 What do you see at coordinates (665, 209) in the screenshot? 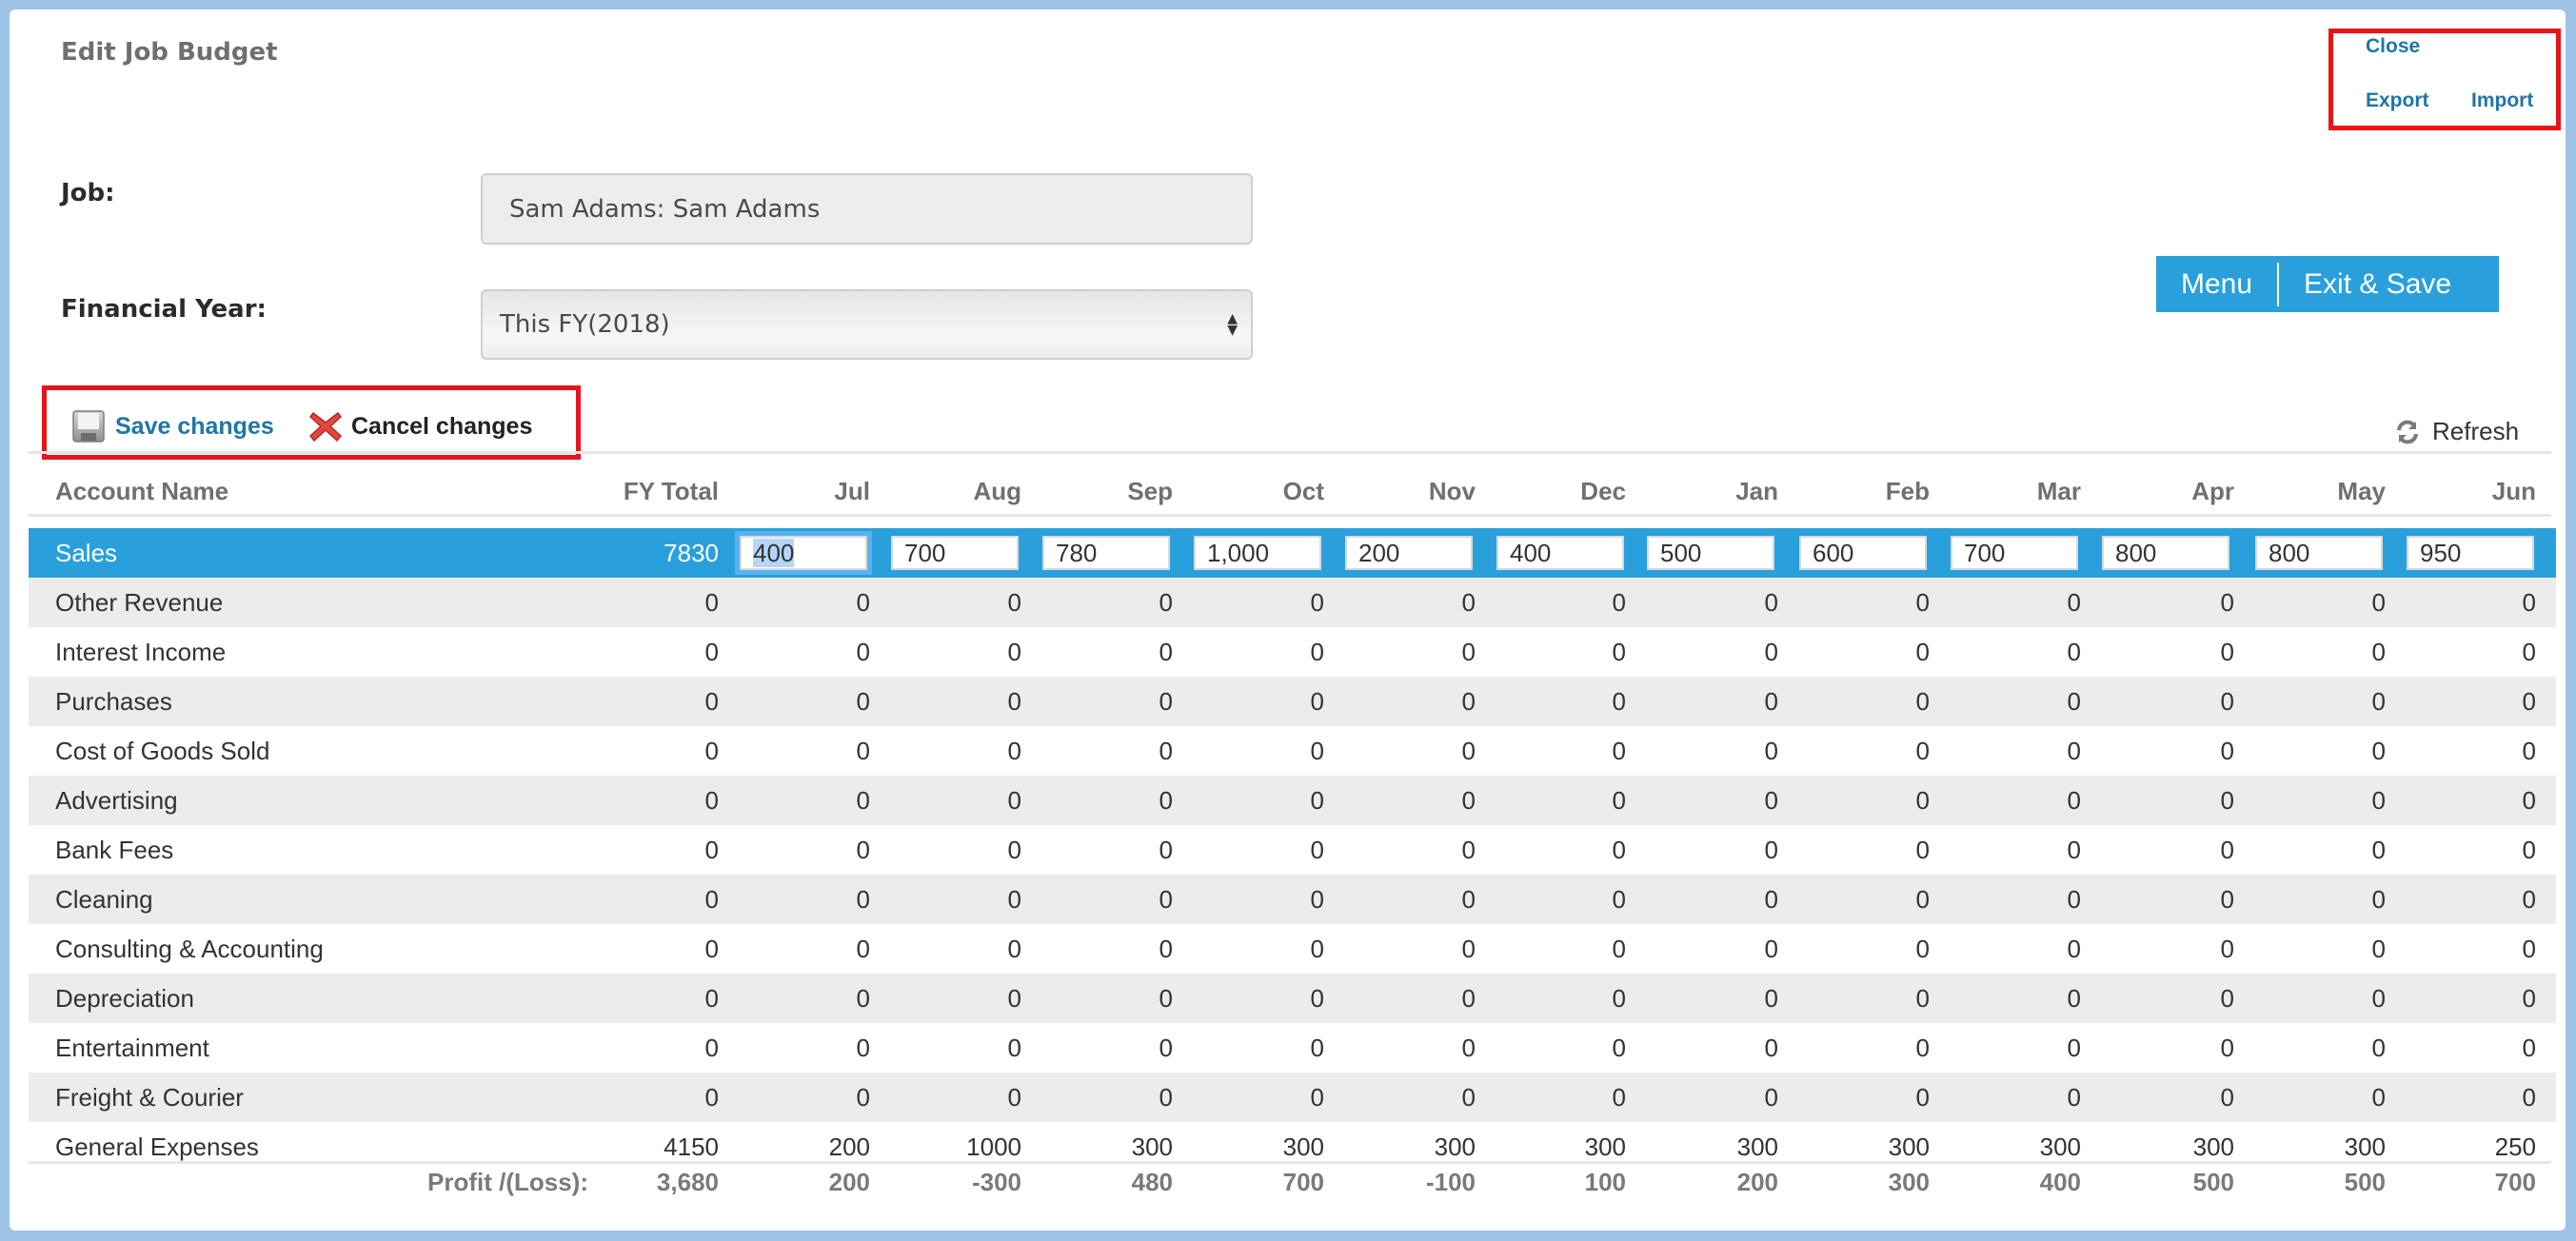
I see `job-value: Sam Adams` at bounding box center [665, 209].